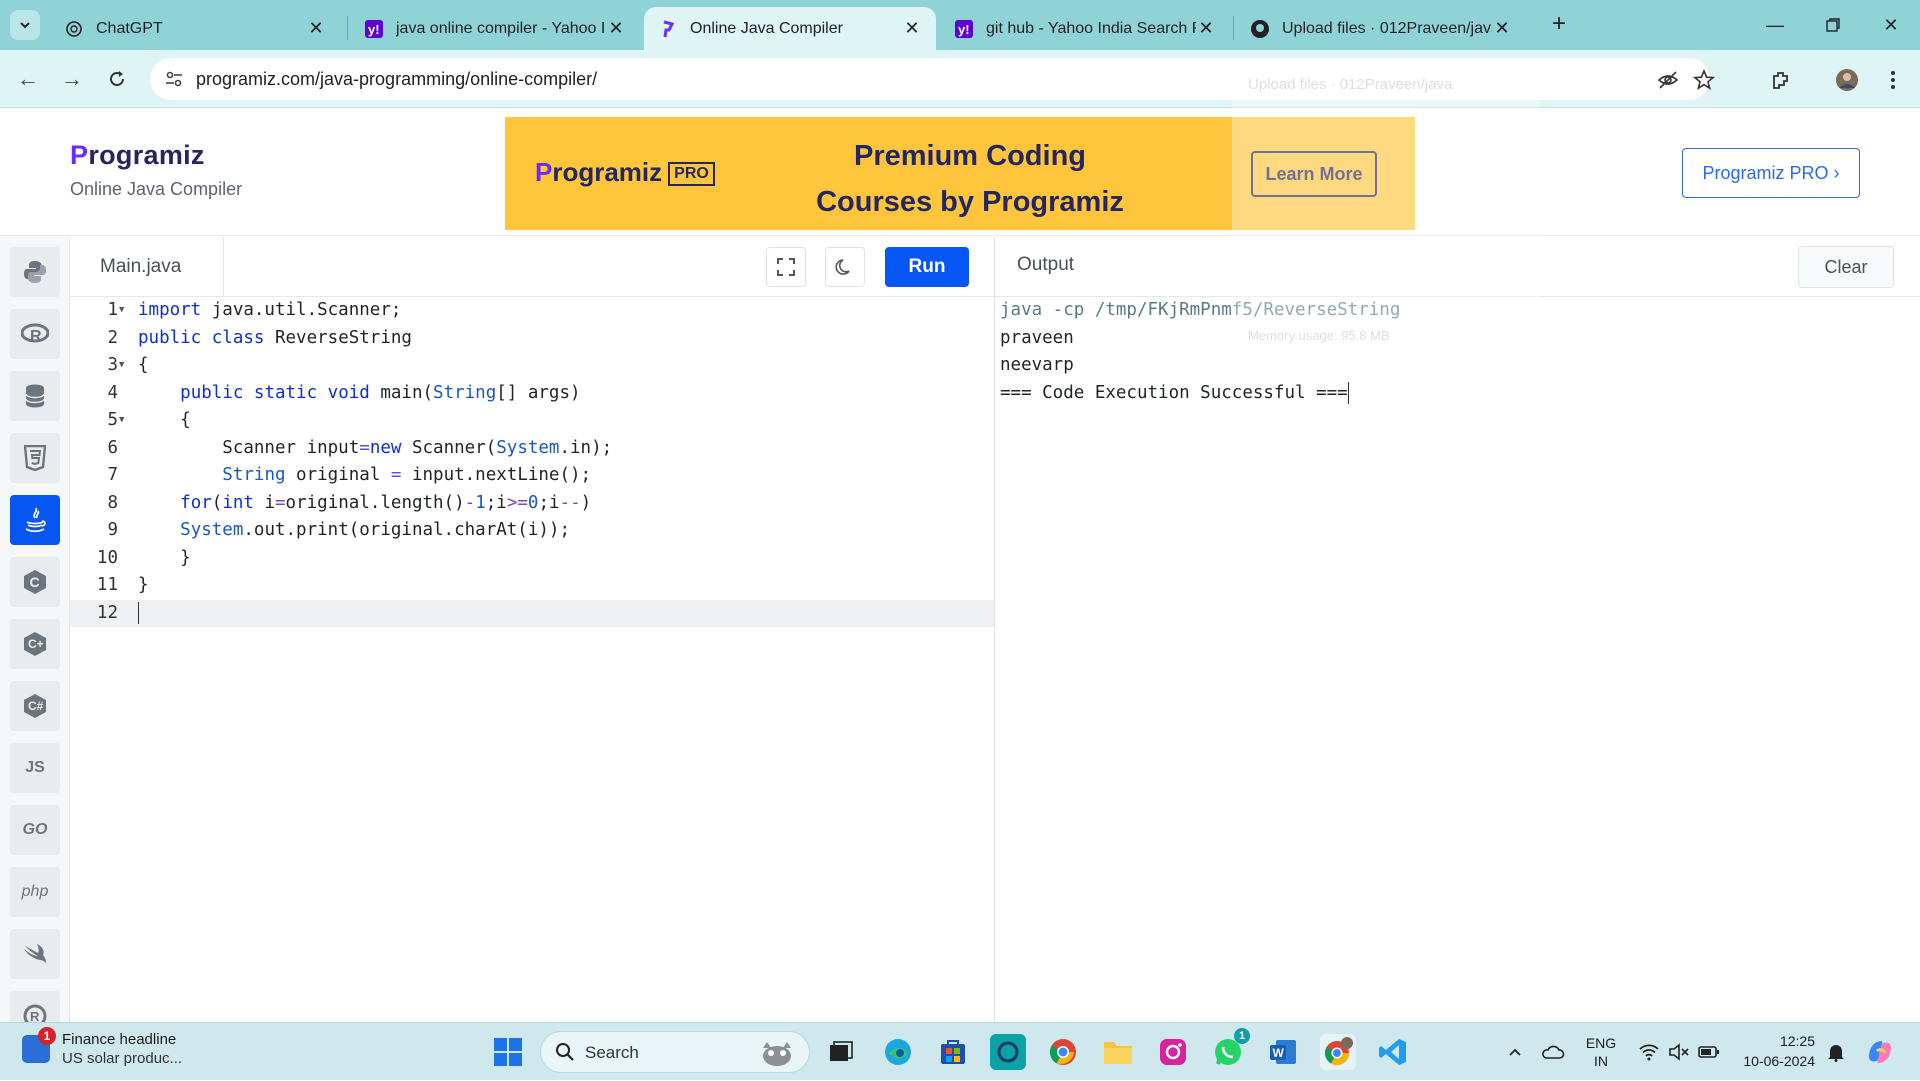 The height and width of the screenshot is (1081, 1920). I want to click on forward-button: →, so click(72, 79).